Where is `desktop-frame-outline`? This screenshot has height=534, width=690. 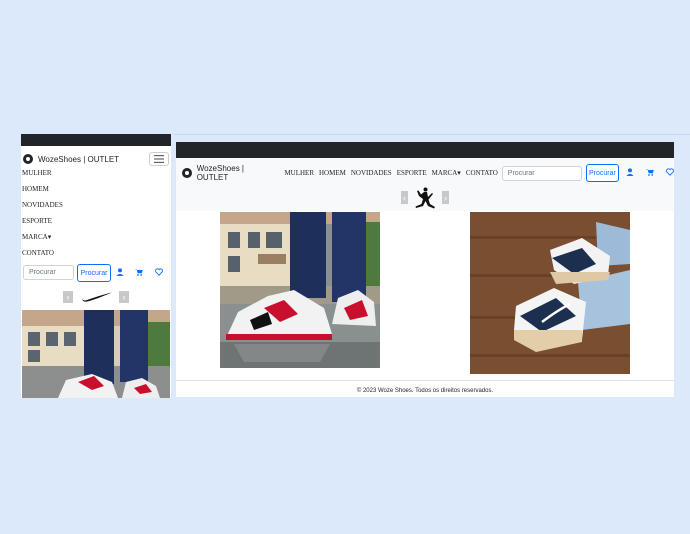
desktop-frame-outline is located at coordinates (432, 134).